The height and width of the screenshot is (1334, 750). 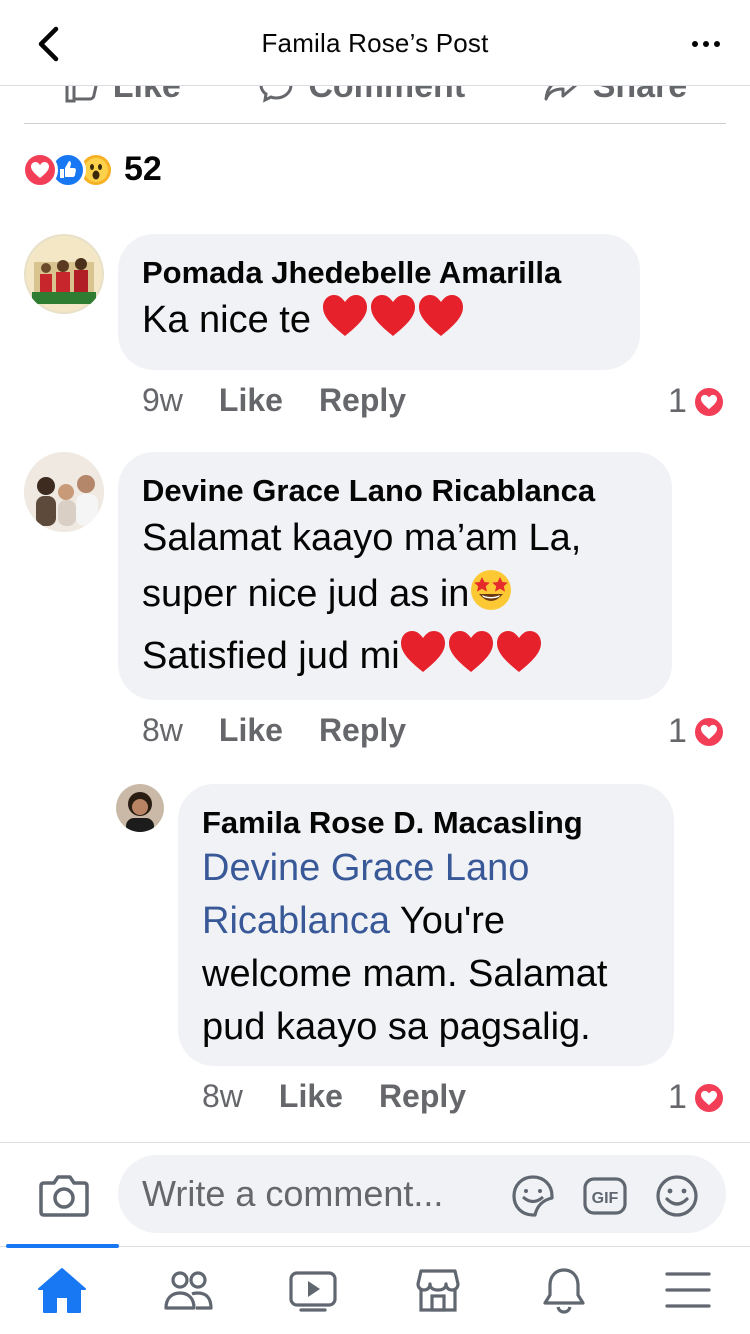 I want to click on more-options-button, so click(x=706, y=44).